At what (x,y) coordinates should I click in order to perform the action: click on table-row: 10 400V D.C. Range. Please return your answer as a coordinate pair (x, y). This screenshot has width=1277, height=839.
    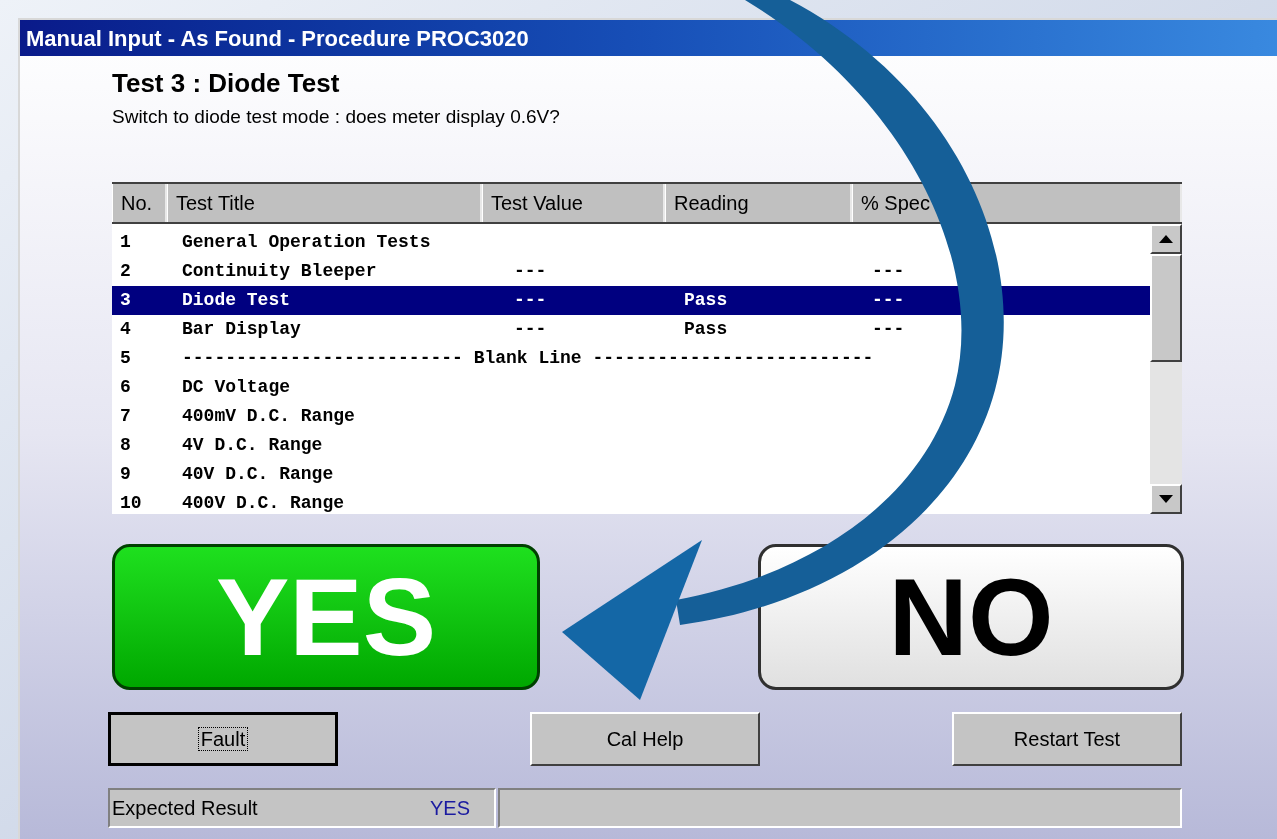
    Looking at the image, I should click on (631, 503).